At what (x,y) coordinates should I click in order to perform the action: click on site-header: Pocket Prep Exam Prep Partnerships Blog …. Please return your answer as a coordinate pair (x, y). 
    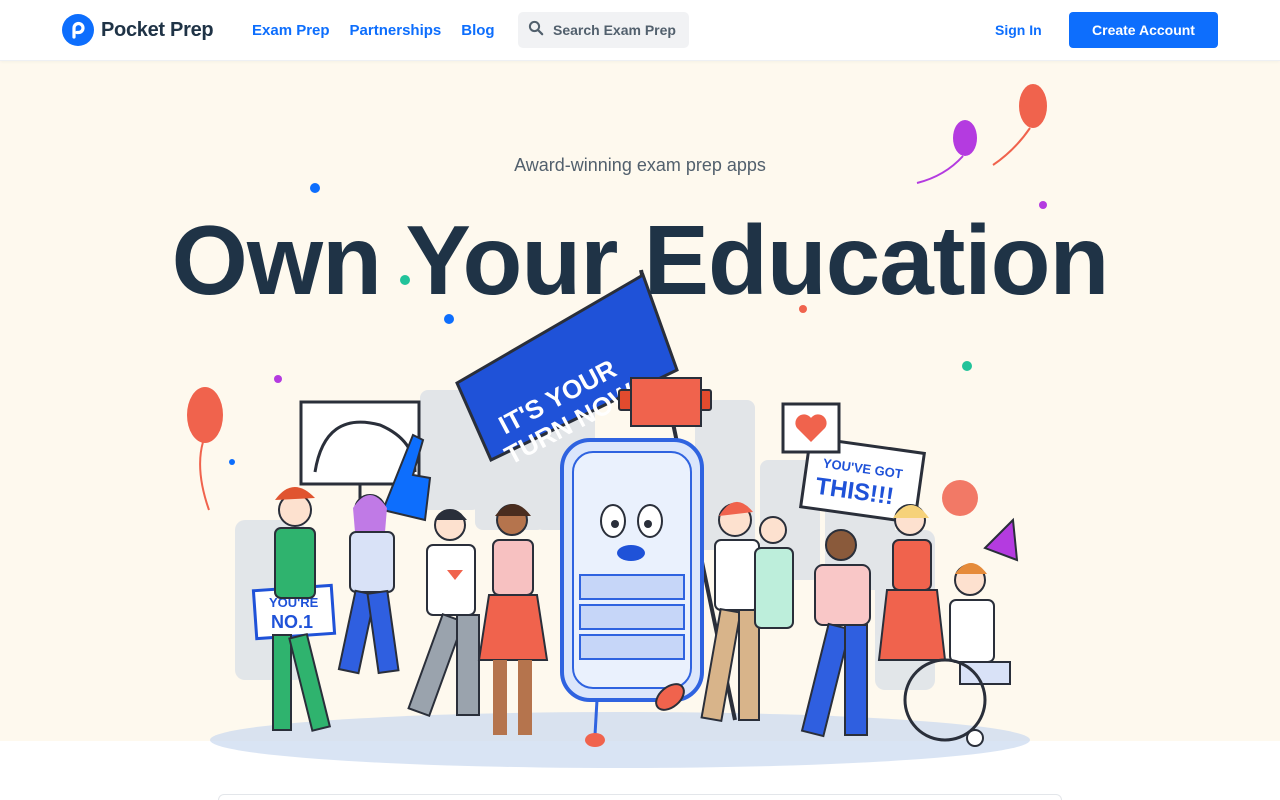
    Looking at the image, I should click on (640, 30).